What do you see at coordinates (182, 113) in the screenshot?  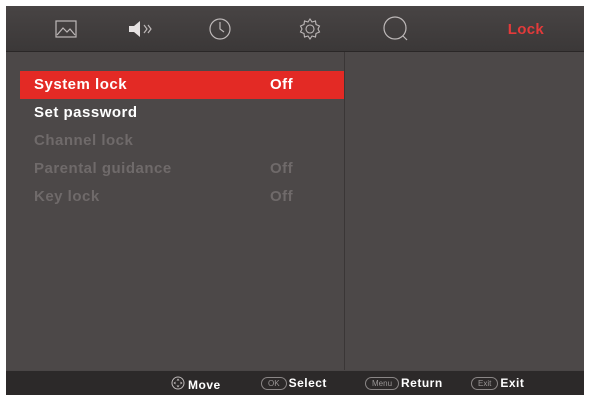 I see `menu-item-set-password: Set password` at bounding box center [182, 113].